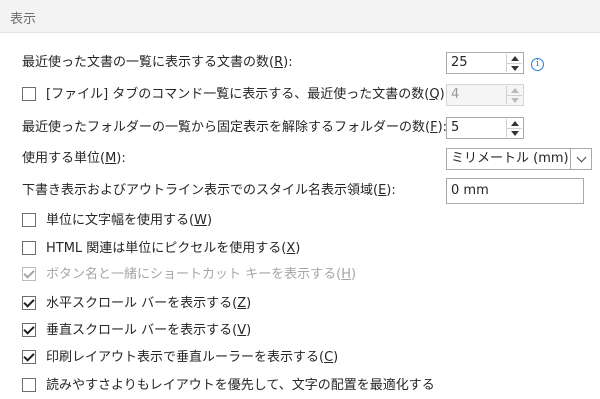 The width and height of the screenshot is (600, 399). I want to click on checkbox-row-layout-optimize: 読みやすさよりもレイアウトを優先して、文字の配置を最適化する, so click(228, 386).